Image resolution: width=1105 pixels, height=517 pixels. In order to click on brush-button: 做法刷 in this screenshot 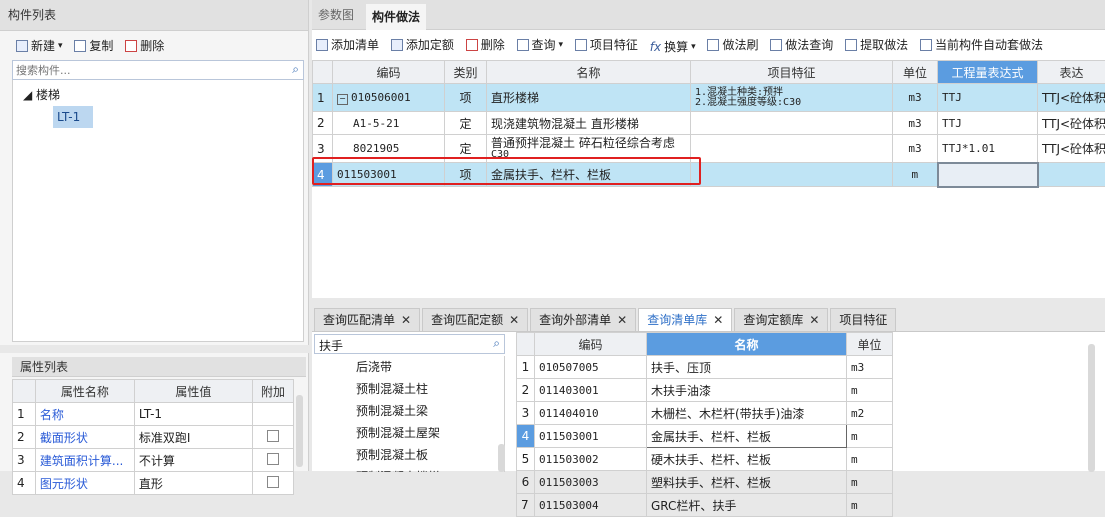, I will do `click(732, 45)`.